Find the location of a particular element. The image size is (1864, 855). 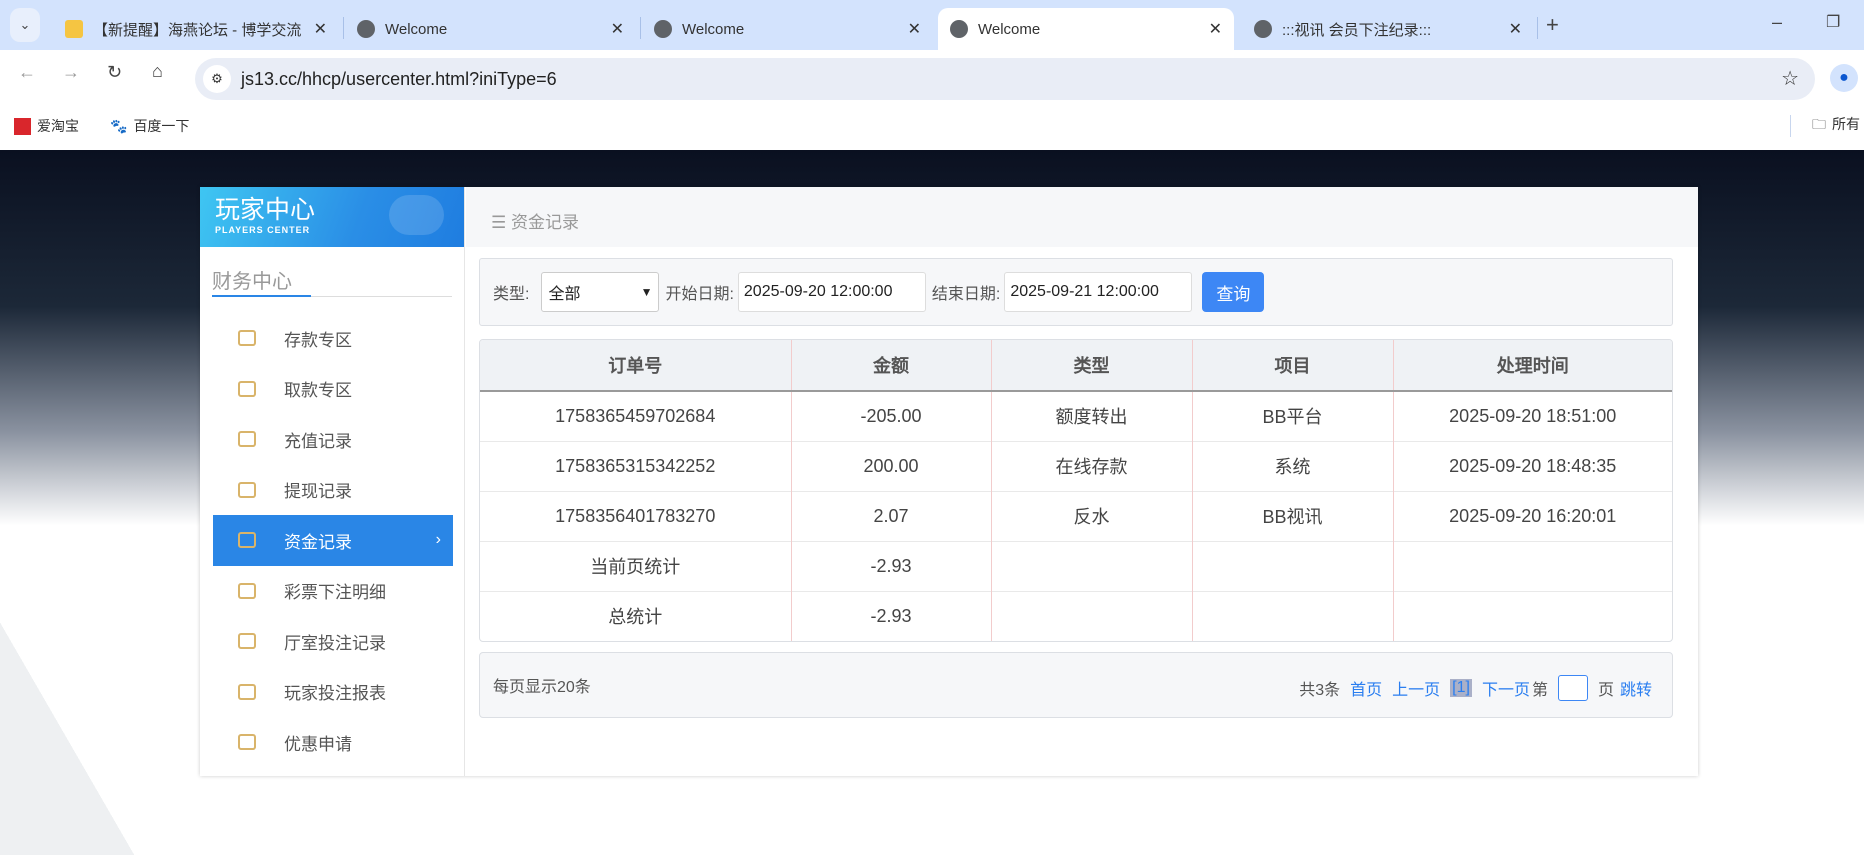

table-cell: 当前页统计 is located at coordinates (635, 565).